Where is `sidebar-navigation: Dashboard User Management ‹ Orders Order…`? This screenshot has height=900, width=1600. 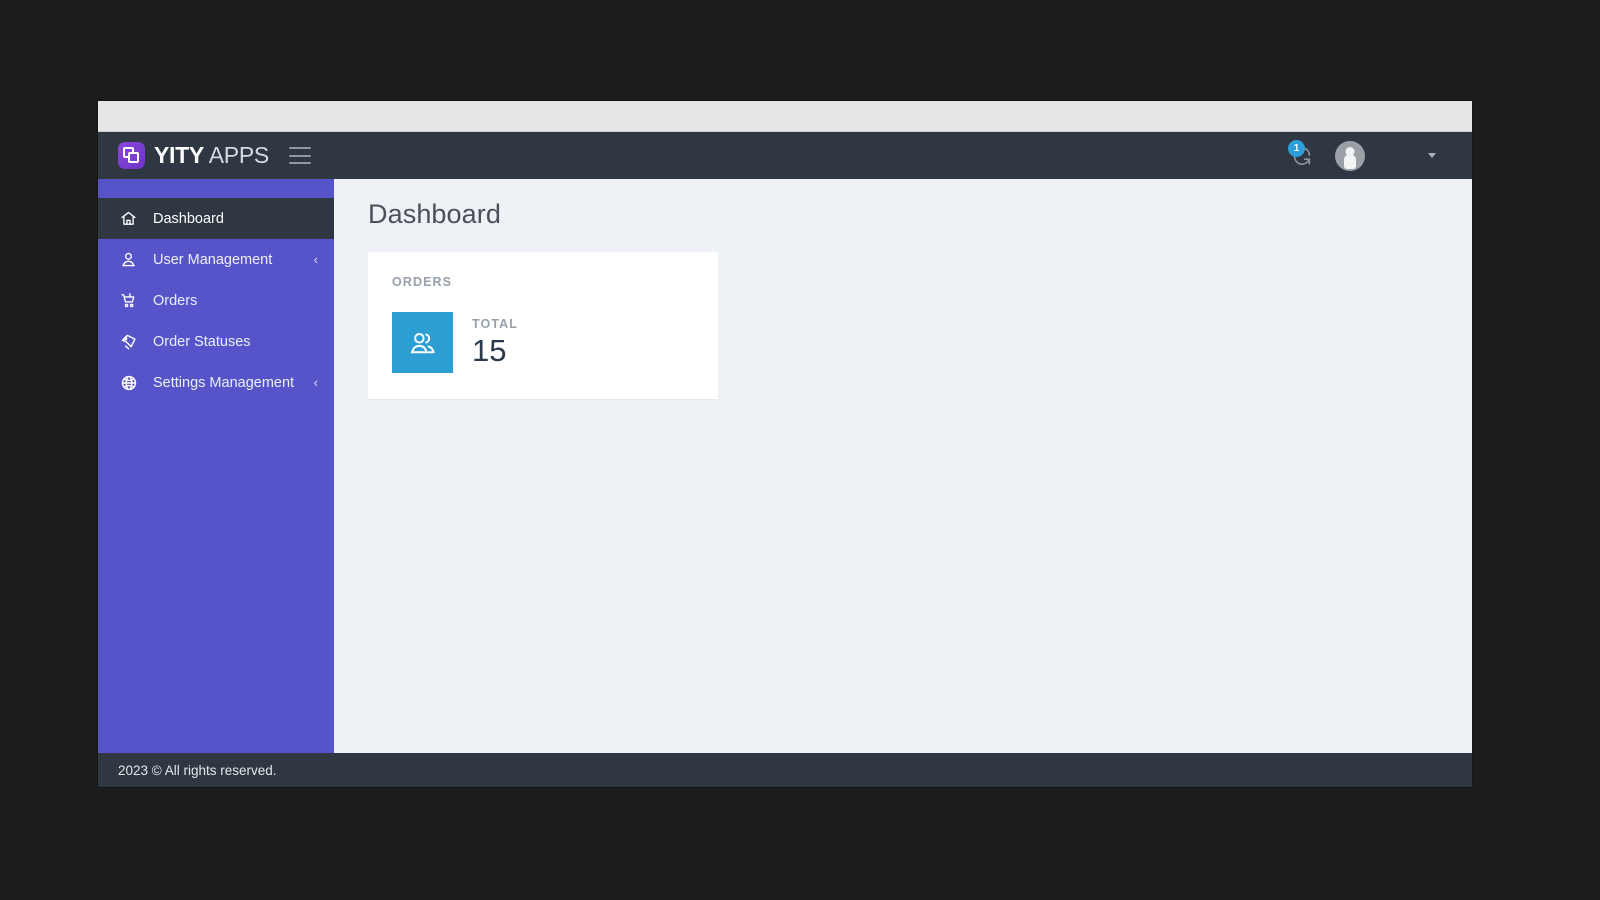 sidebar-navigation: Dashboard User Management ‹ Orders Order… is located at coordinates (216, 466).